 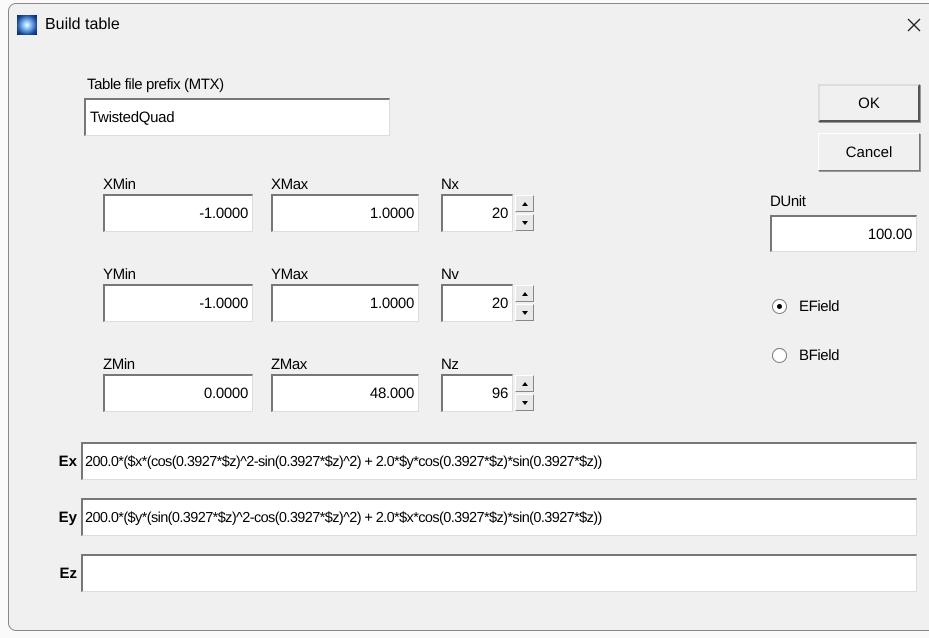 I want to click on count-label: Nv, so click(x=450, y=275).